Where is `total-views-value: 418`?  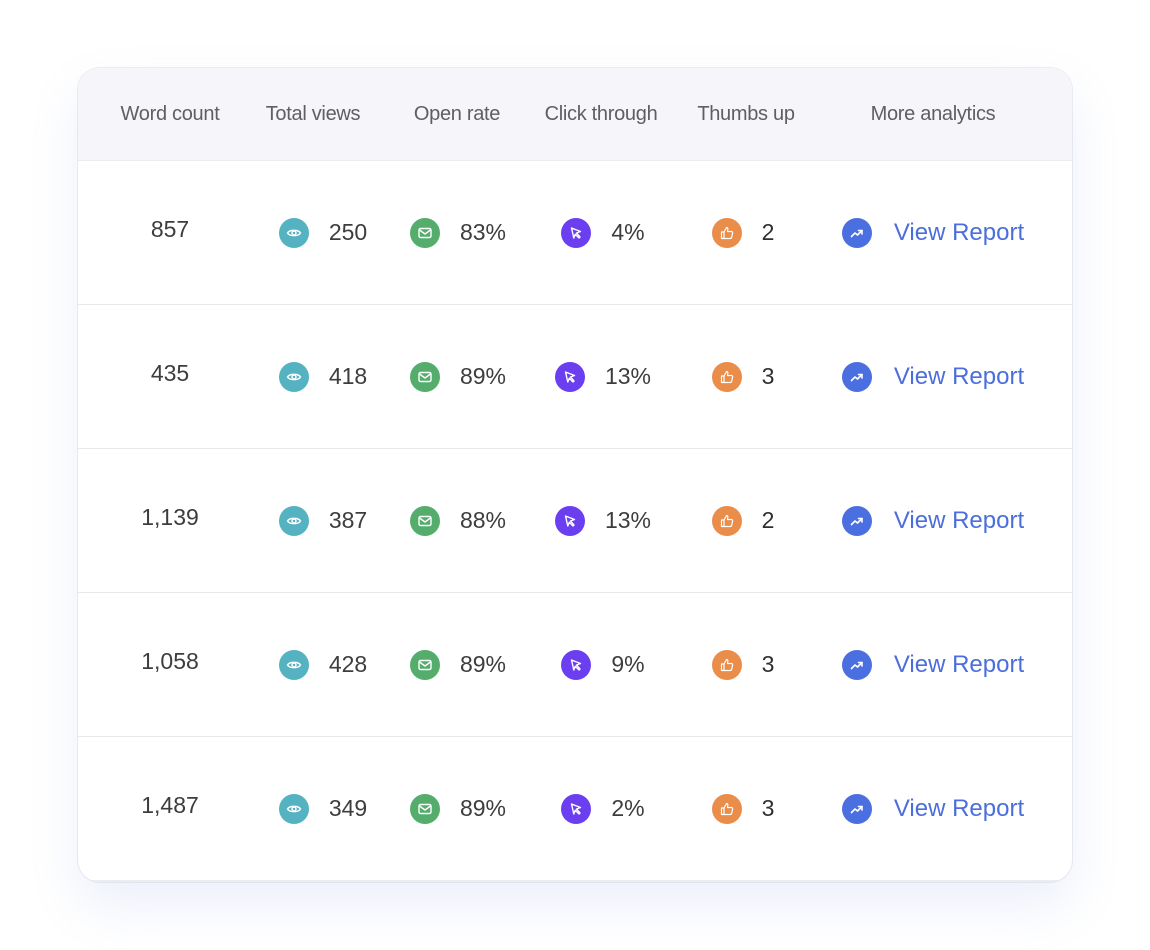 total-views-value: 418 is located at coordinates (348, 376).